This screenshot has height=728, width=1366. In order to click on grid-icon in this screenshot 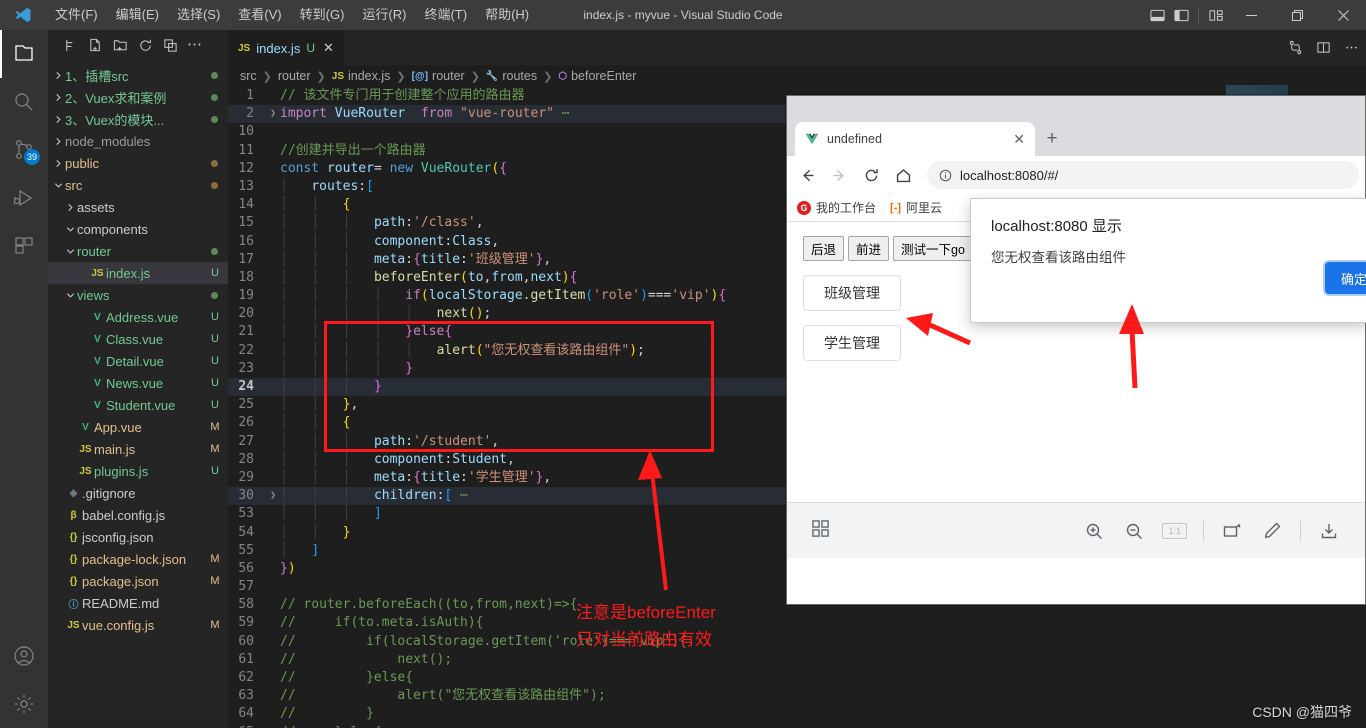, I will do `click(820, 531)`.